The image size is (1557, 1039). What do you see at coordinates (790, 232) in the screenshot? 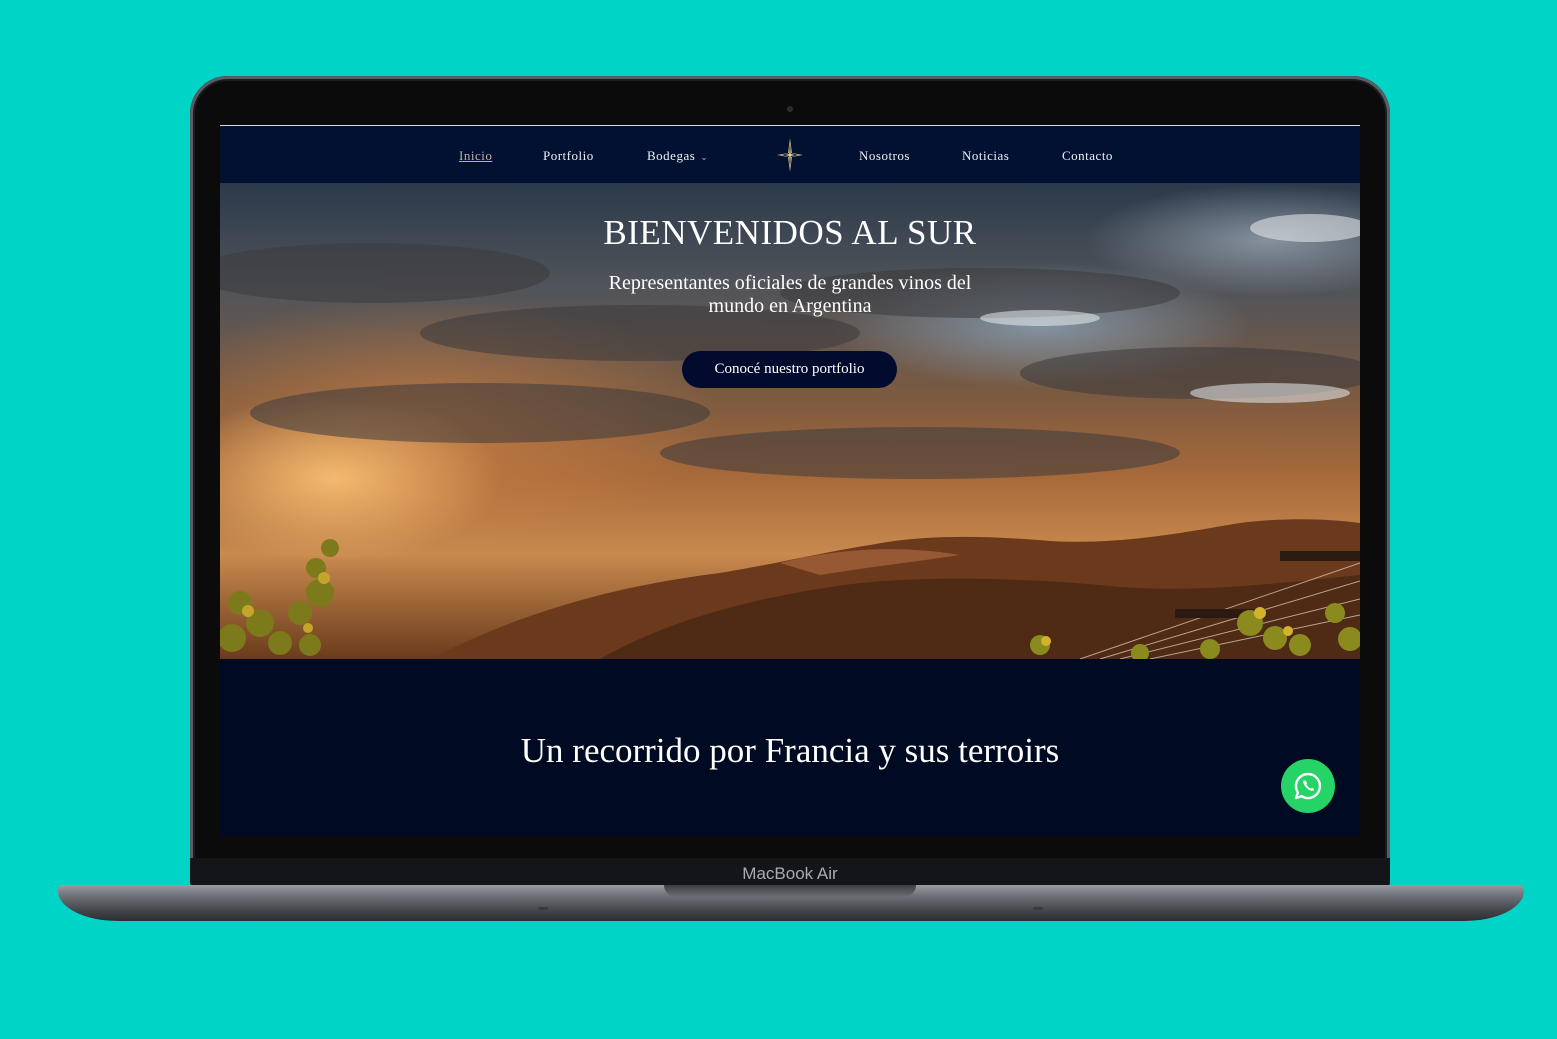
I see `hero-title: BIENVENIDOS AL SUR` at bounding box center [790, 232].